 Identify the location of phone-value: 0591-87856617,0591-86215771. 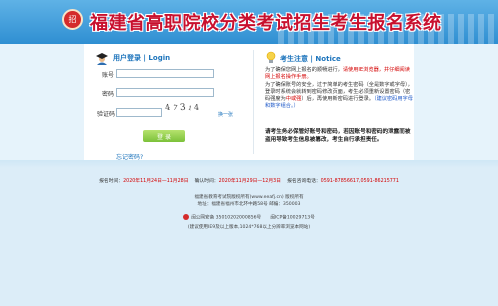
(359, 181).